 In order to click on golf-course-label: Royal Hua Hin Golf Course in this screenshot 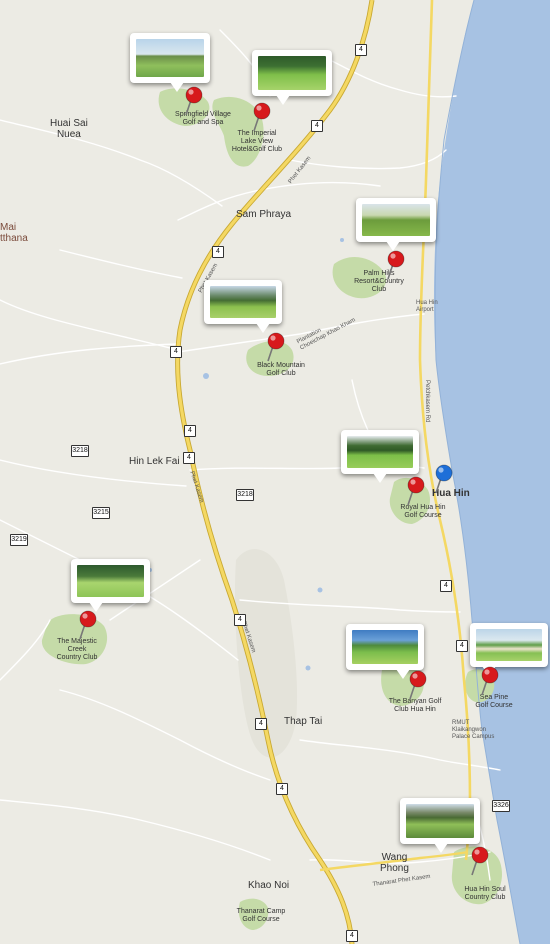, I will do `click(423, 511)`.